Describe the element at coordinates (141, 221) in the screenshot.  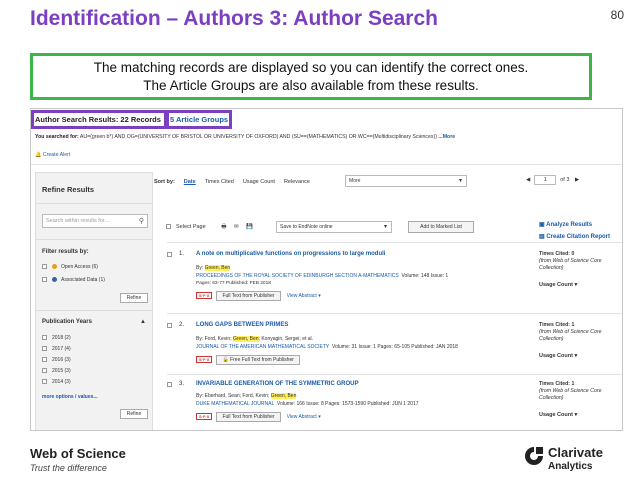
I see `search-icon: ⚲` at that location.